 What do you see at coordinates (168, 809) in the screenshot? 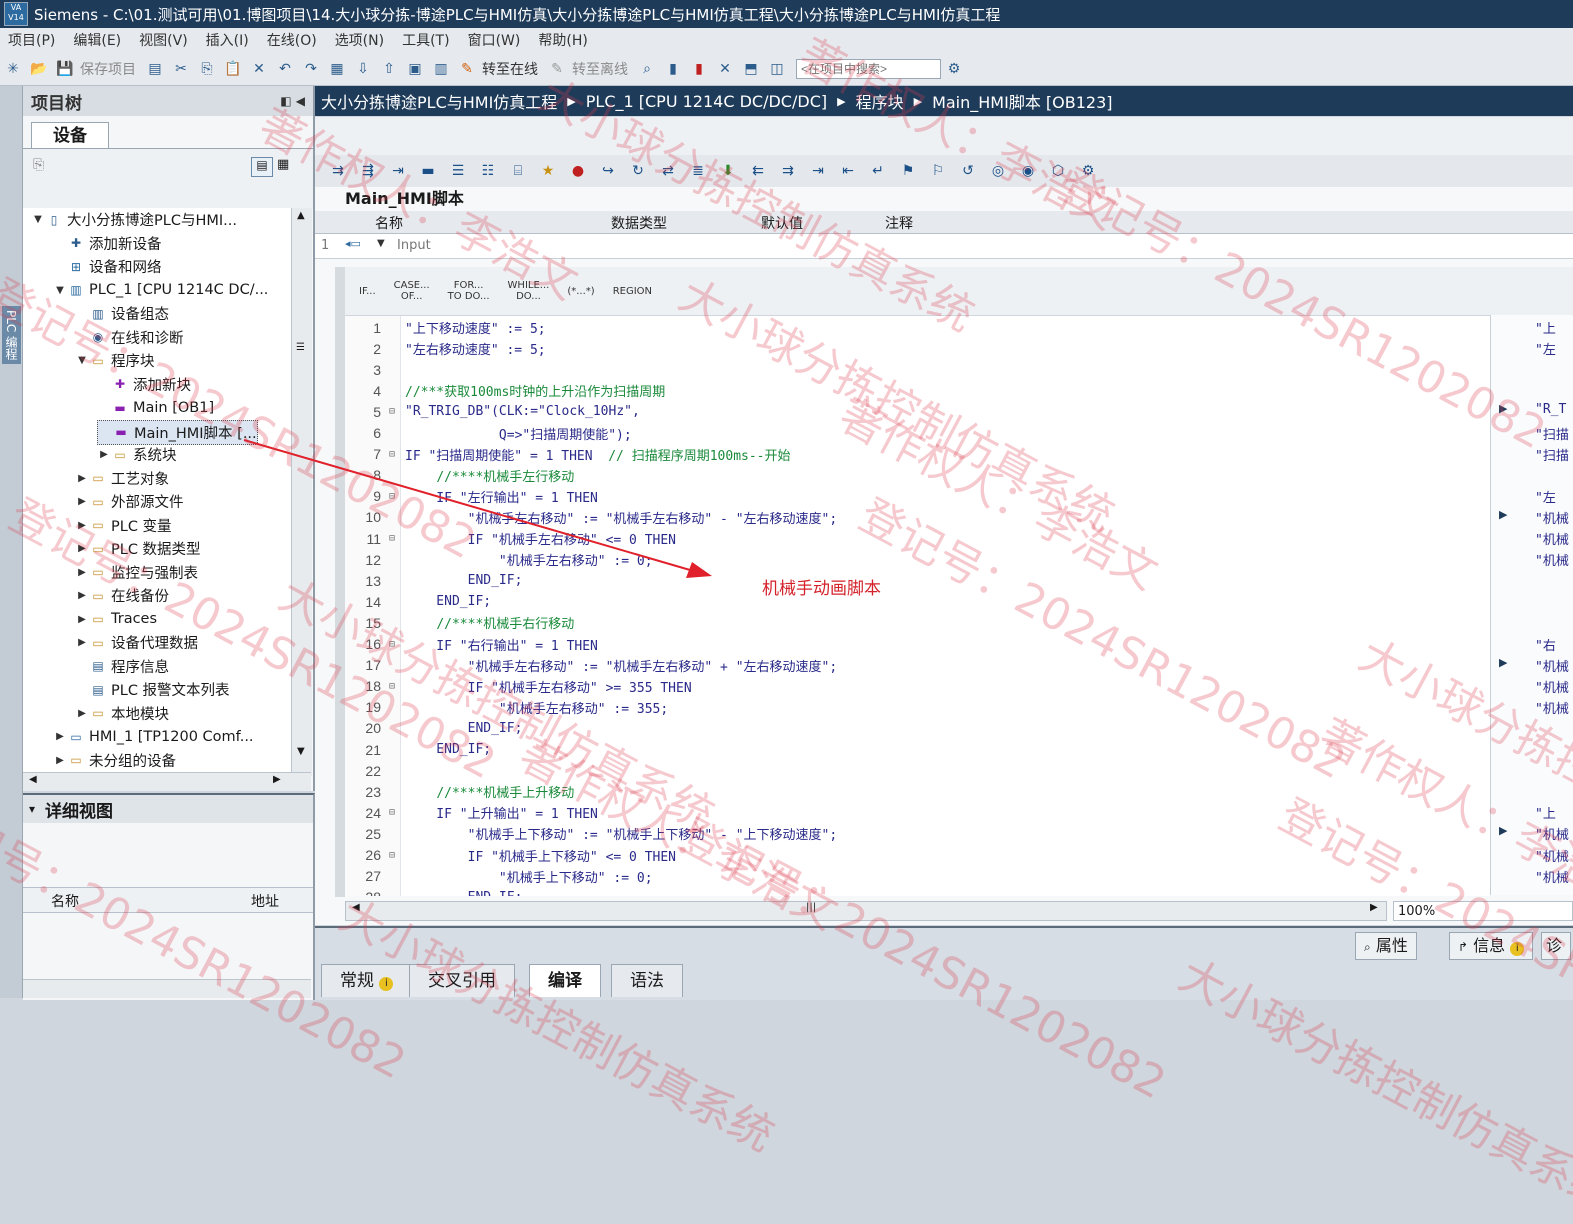
I see `detail-view-header: ▾ 详细视图` at bounding box center [168, 809].